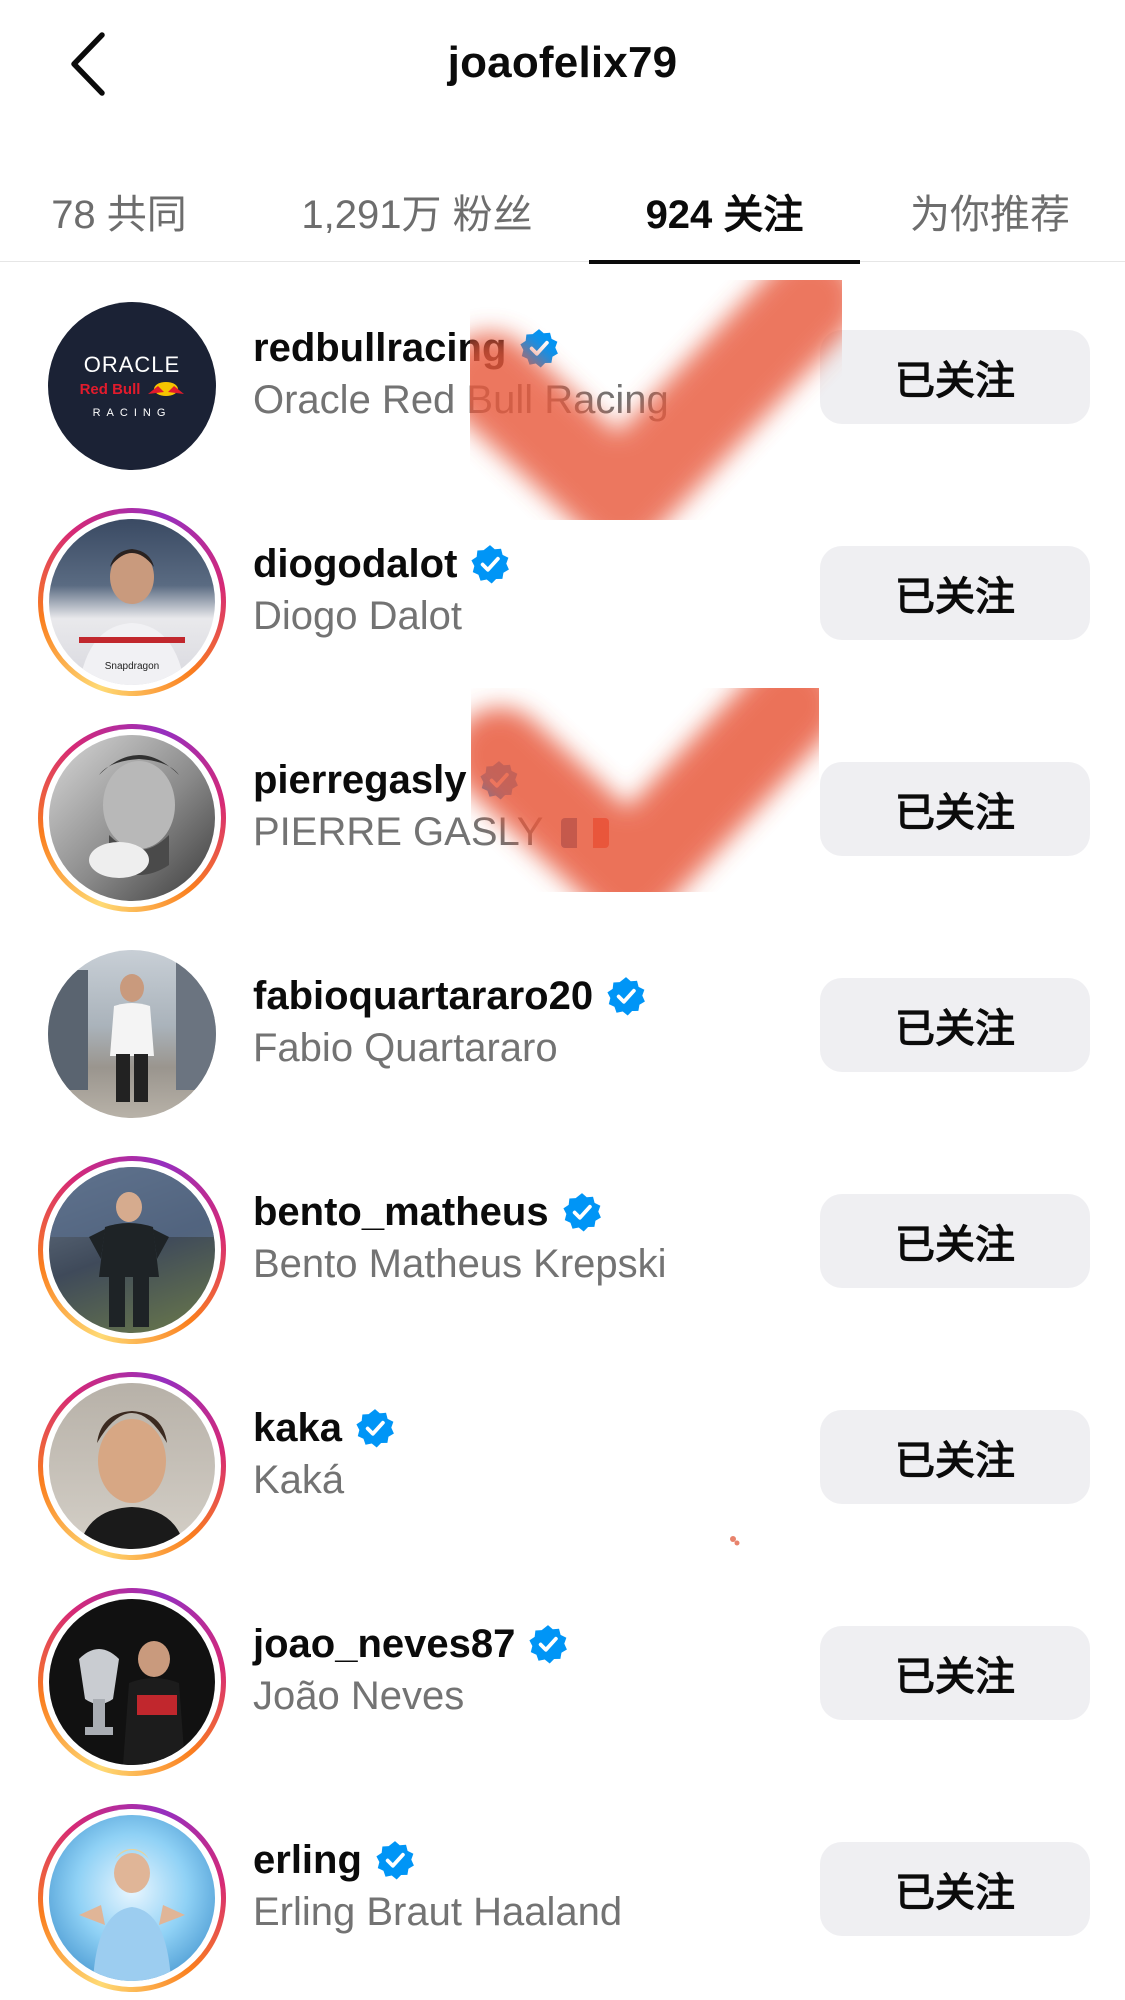 This screenshot has width=1125, height=2000. What do you see at coordinates (405, 1048) in the screenshot?
I see `full-name: Fabio Quartararo` at bounding box center [405, 1048].